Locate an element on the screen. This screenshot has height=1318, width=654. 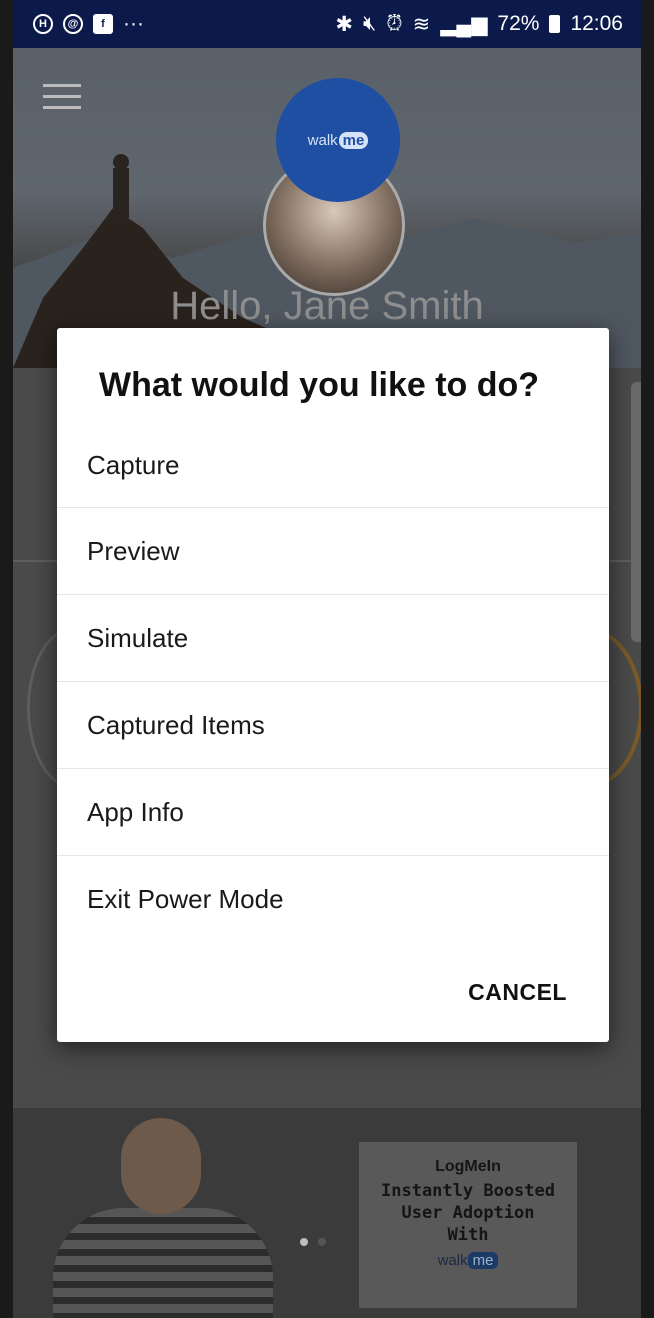
signal-icon: ▂▄▆ is located at coordinates (464, 24).